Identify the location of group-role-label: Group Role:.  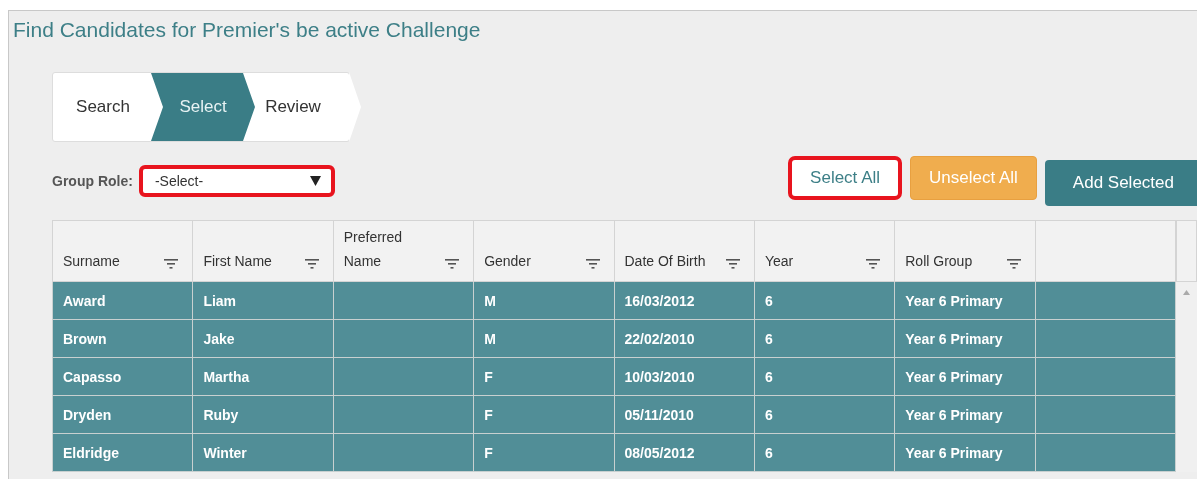
(92, 181).